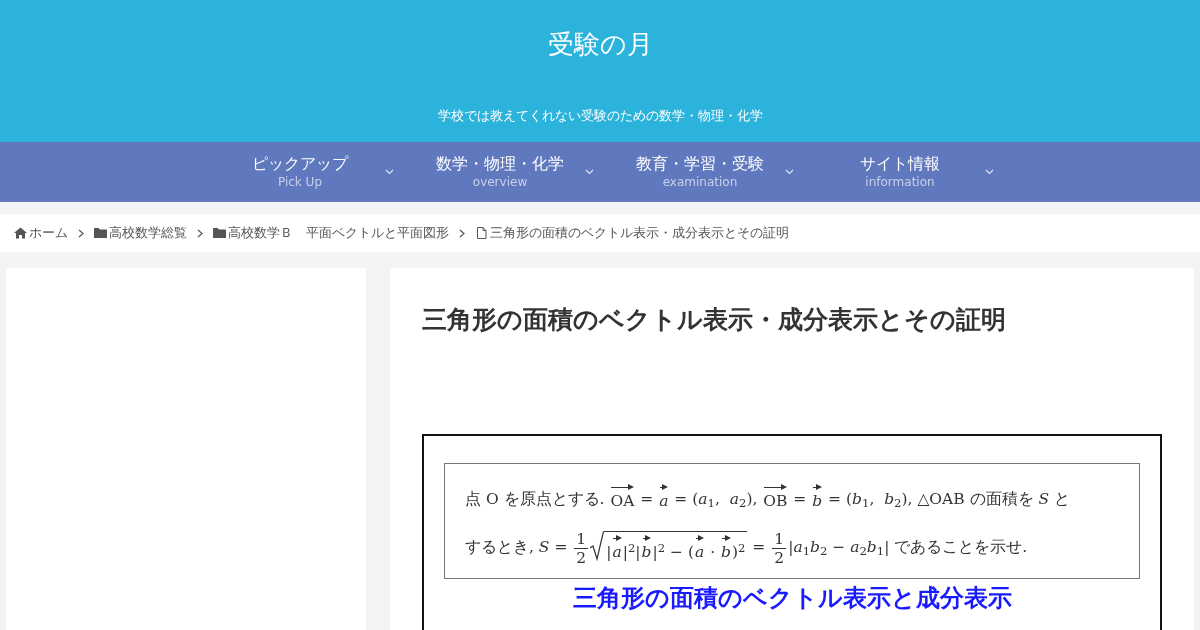  Describe the element at coordinates (600, 31) in the screenshot. I see `site-title: 受験の月` at that location.